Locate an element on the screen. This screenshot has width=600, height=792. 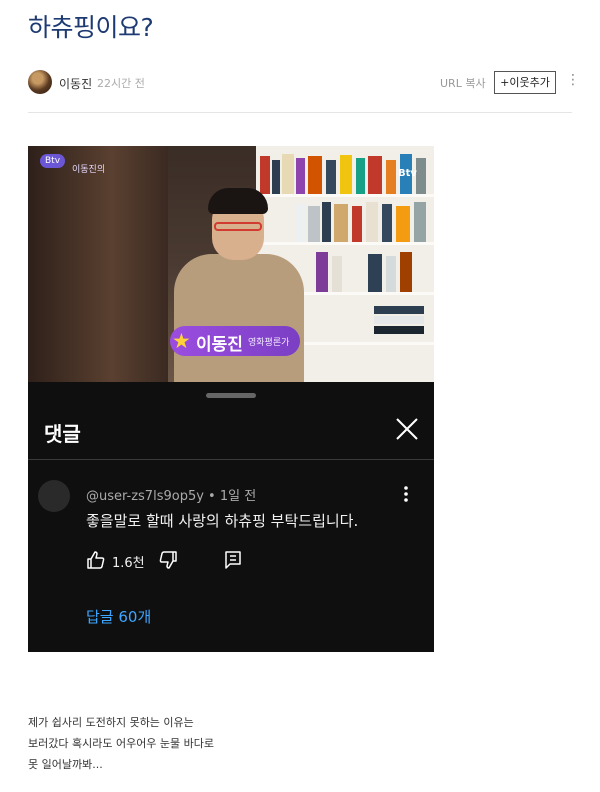
name-caption: ★ 이동진 영화평론가 is located at coordinates (235, 341).